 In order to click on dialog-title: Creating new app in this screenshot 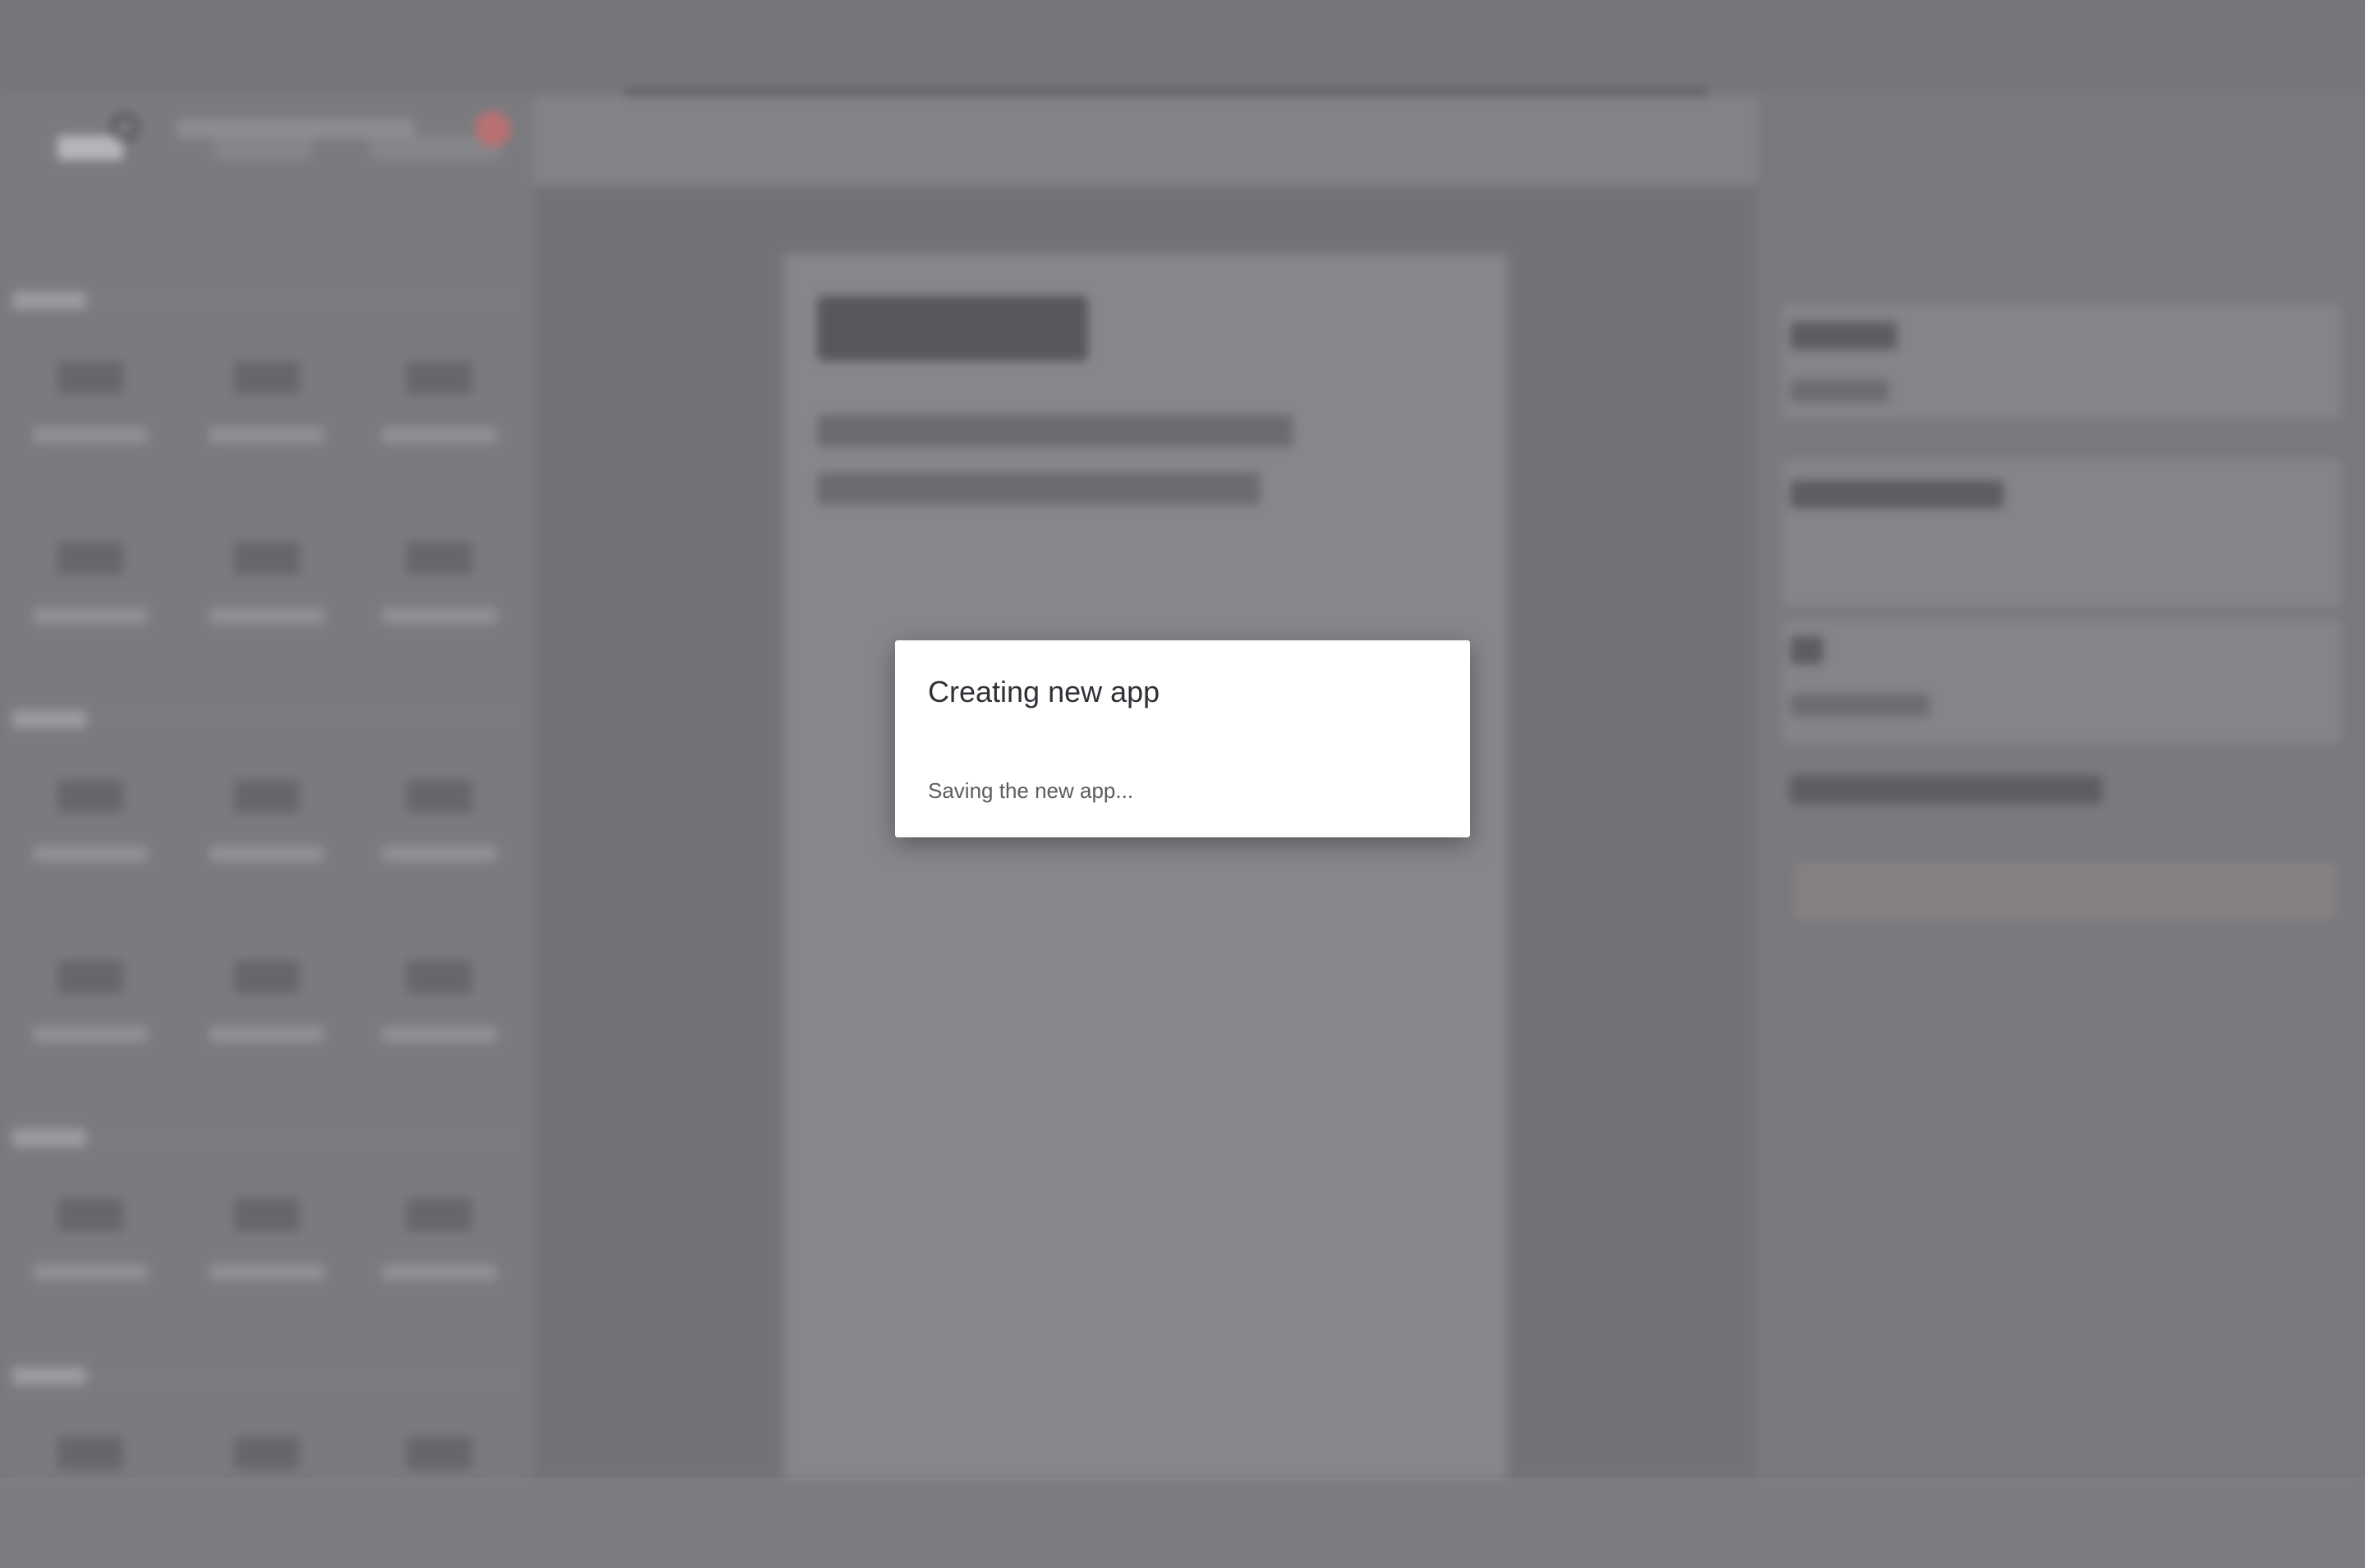, I will do `click(1044, 691)`.